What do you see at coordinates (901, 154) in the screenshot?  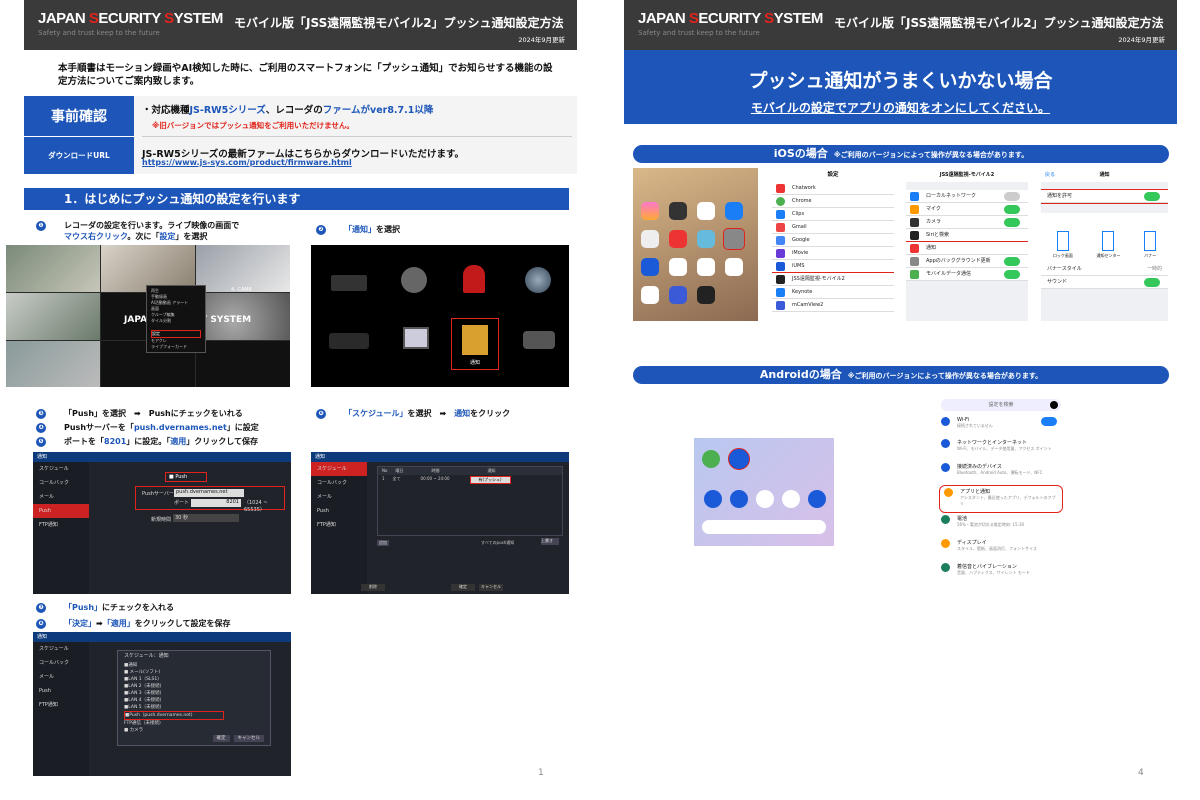 I see `ios-heading: iOSの場合 ※ご利用のバージョンによって操作が異なる場合があります。` at bounding box center [901, 154].